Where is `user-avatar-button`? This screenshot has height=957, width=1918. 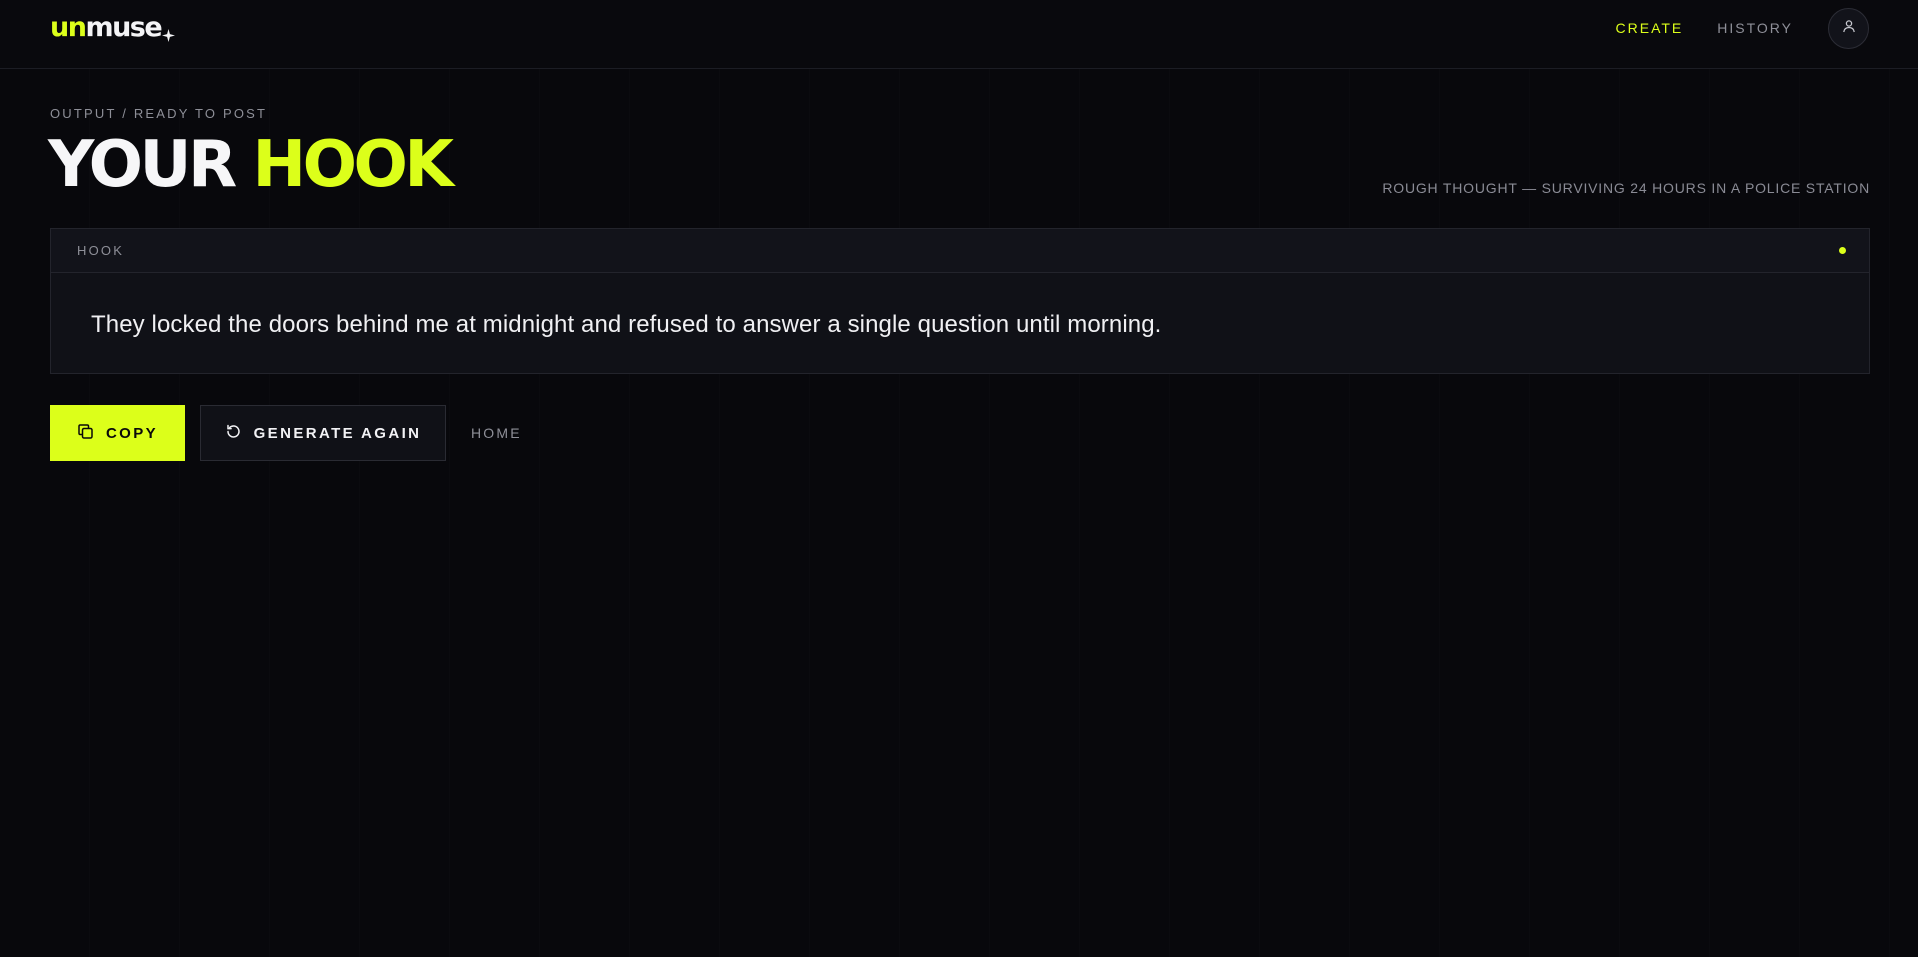 user-avatar-button is located at coordinates (1848, 28).